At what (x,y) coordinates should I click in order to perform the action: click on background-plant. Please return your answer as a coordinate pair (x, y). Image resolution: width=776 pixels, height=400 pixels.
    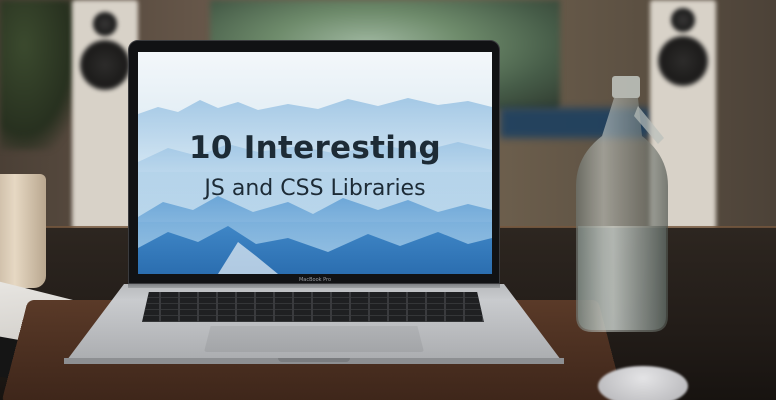
    Looking at the image, I should click on (40, 75).